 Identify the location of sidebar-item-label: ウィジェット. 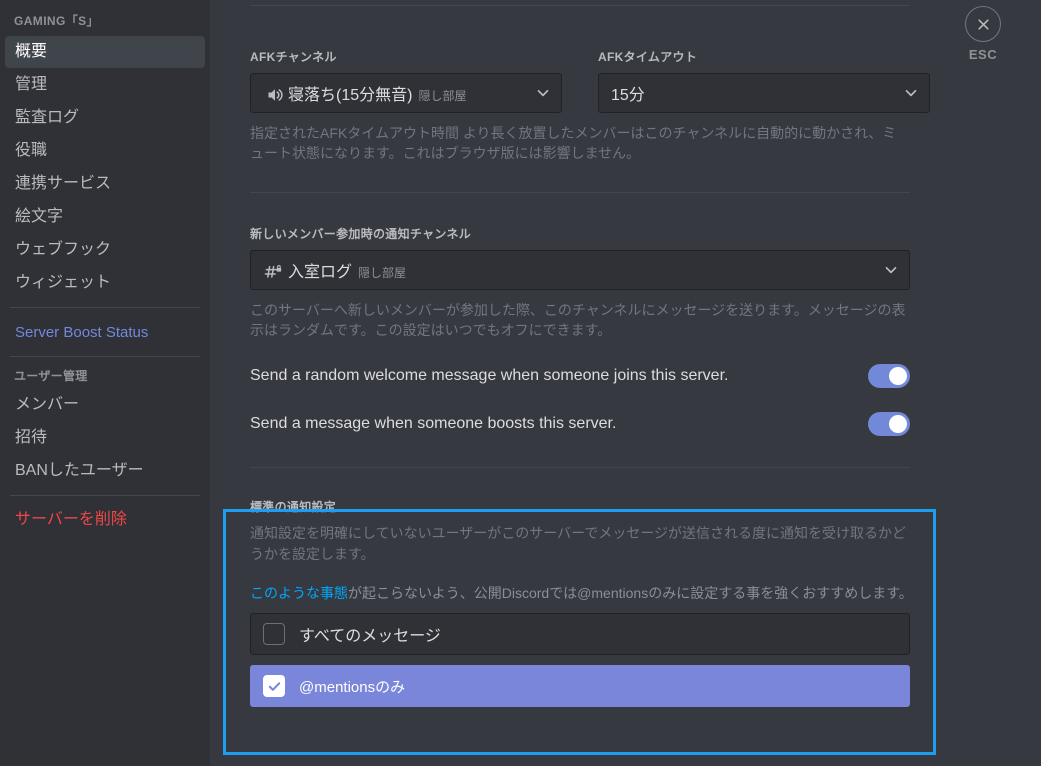
(63, 282).